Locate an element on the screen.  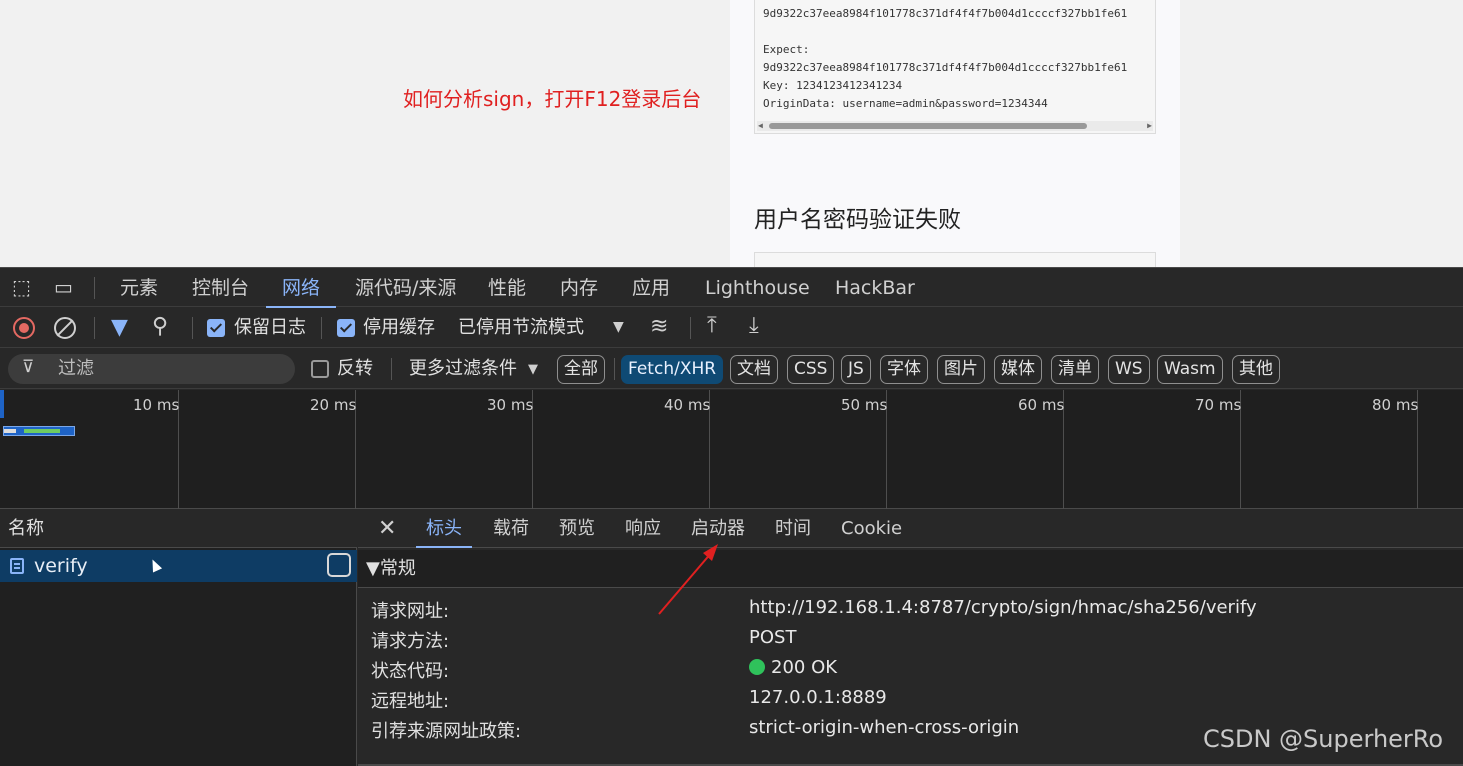
filter-type-css: CSS is located at coordinates (811, 369).